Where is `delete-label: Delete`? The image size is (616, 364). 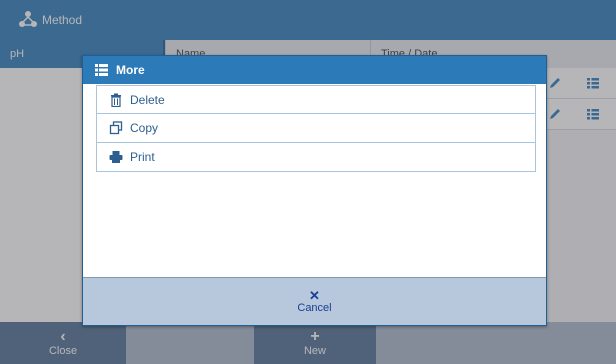 delete-label: Delete is located at coordinates (147, 99).